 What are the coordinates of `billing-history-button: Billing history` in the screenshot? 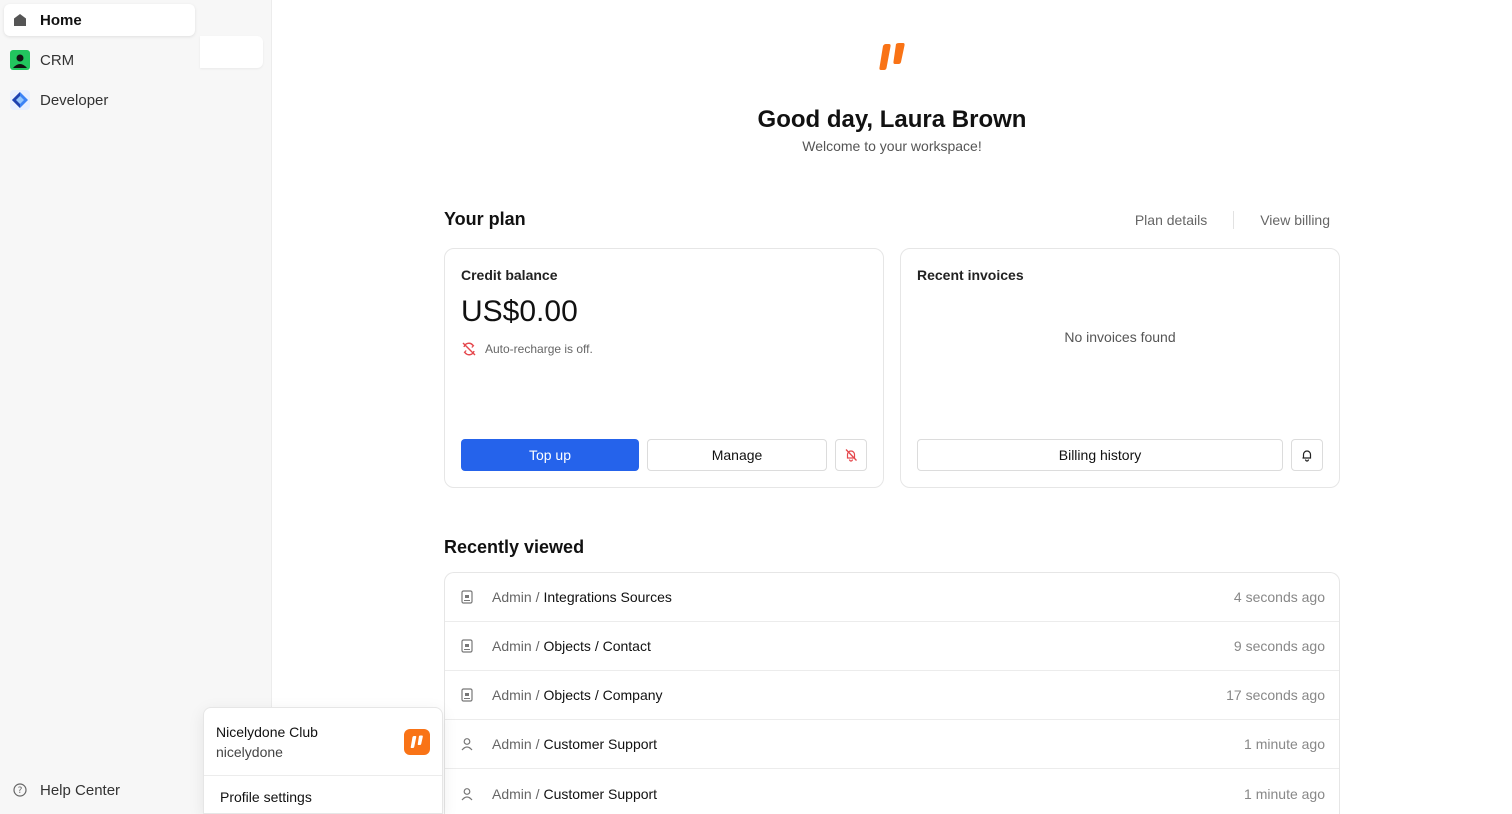 It's located at (1100, 455).